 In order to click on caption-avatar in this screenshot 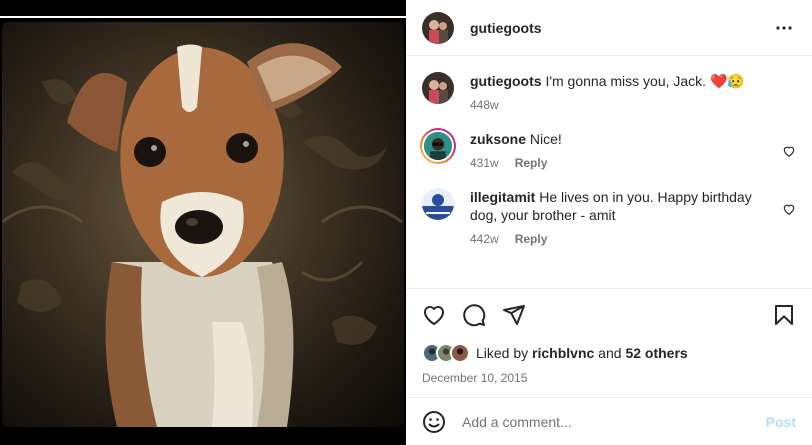, I will do `click(438, 88)`.